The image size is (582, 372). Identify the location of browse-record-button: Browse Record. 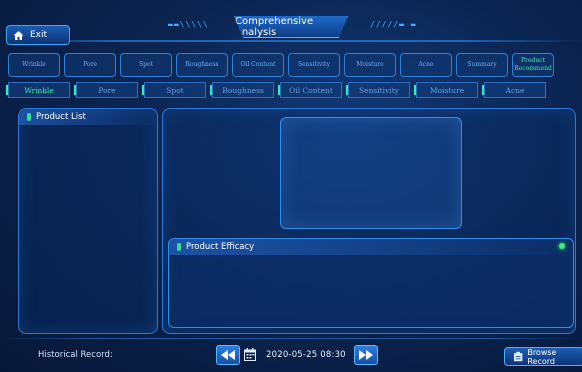
(543, 356).